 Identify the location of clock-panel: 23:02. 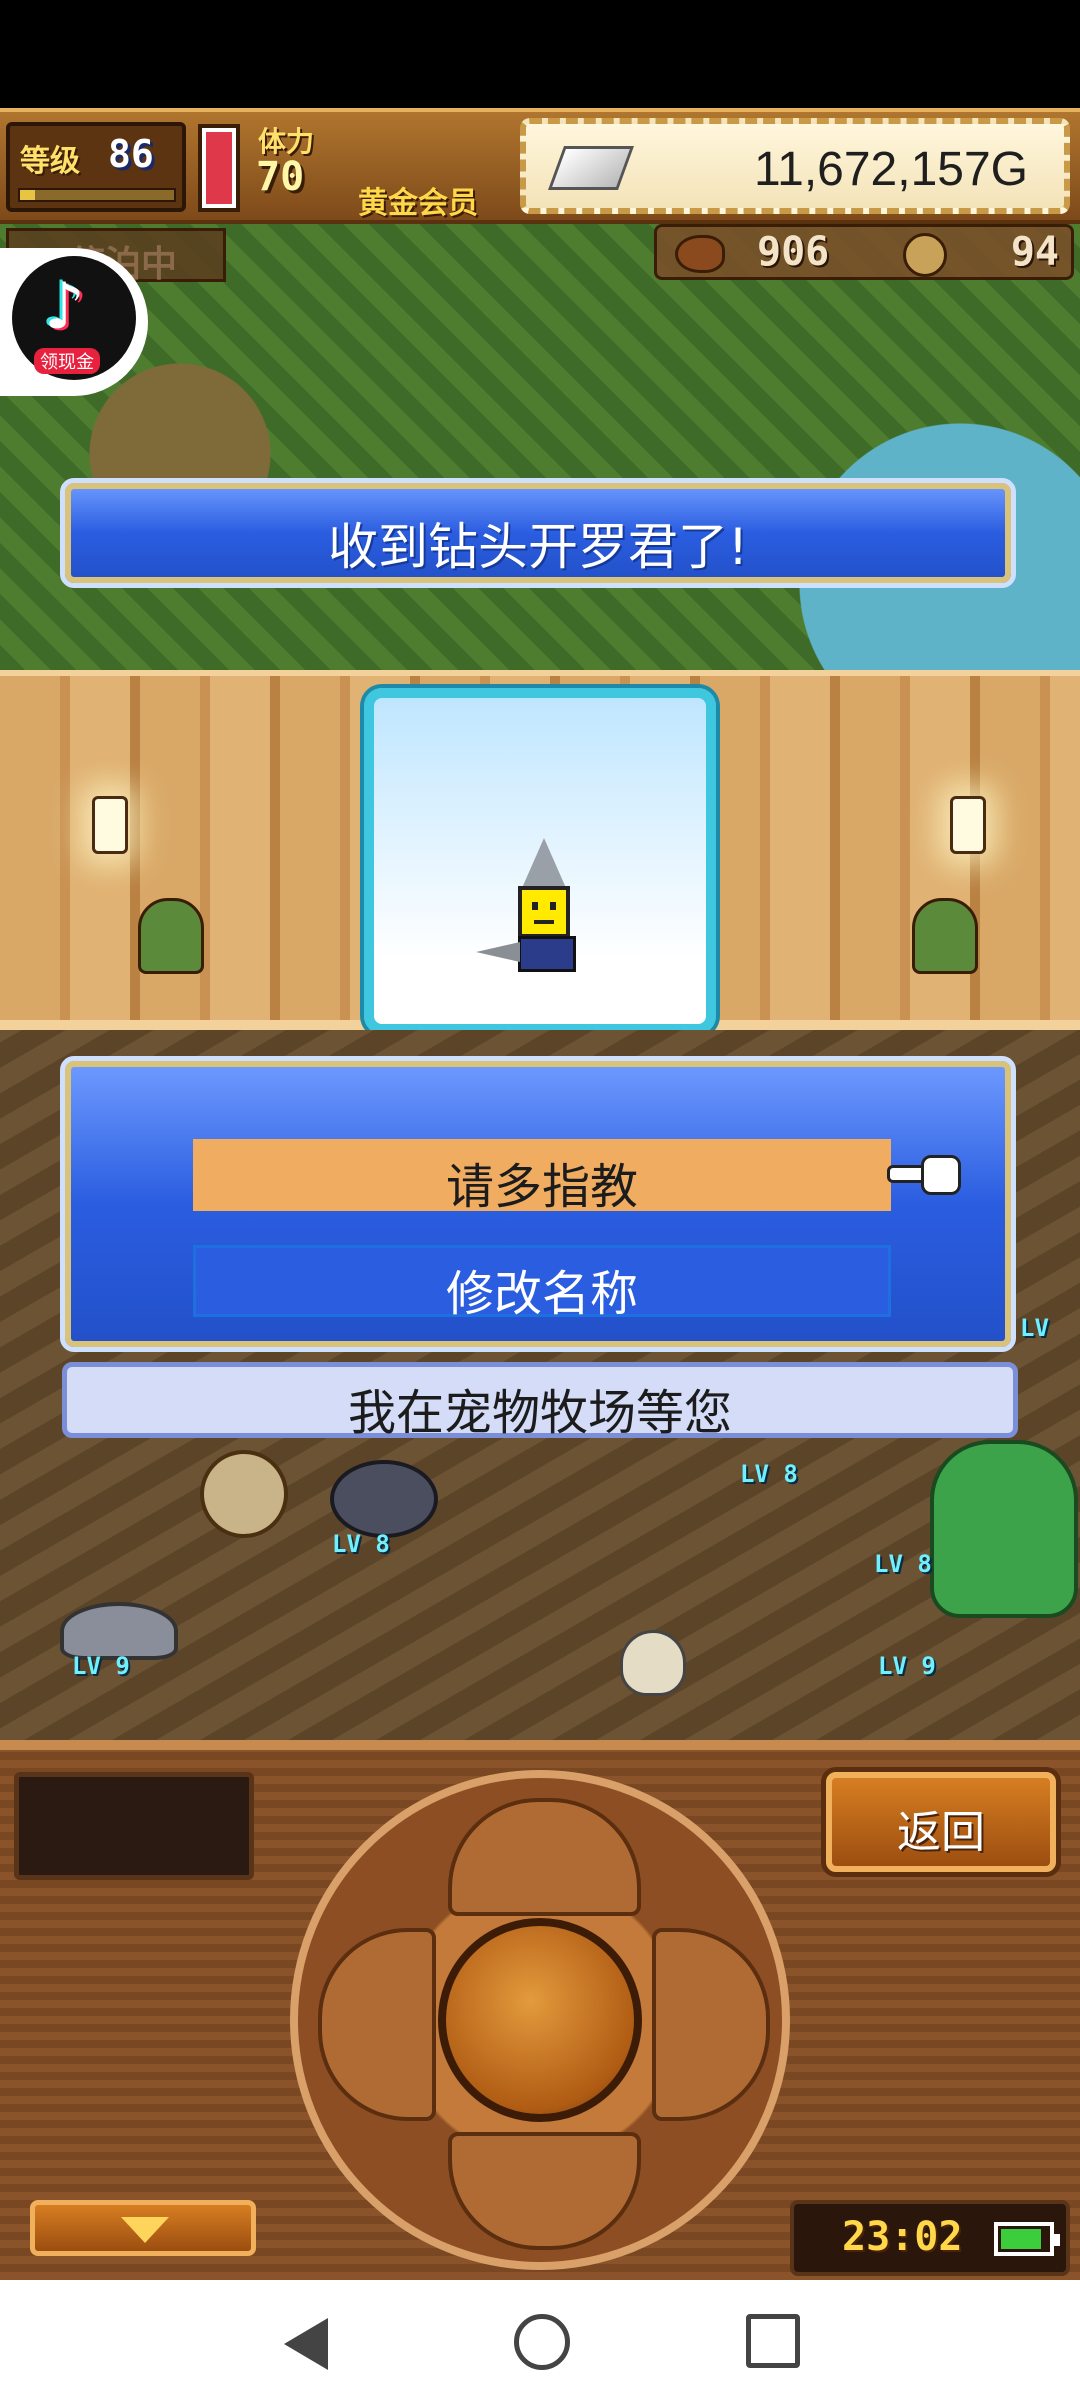
(930, 2238).